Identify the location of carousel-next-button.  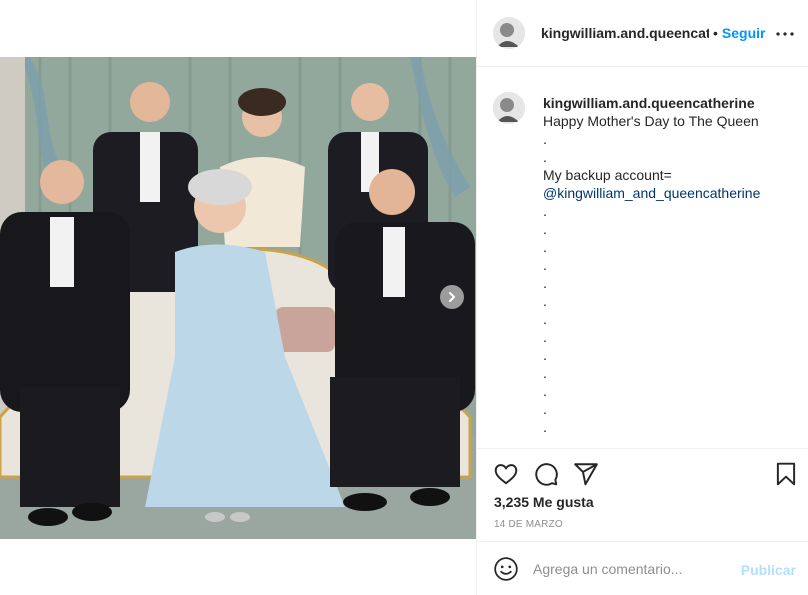
(452, 297).